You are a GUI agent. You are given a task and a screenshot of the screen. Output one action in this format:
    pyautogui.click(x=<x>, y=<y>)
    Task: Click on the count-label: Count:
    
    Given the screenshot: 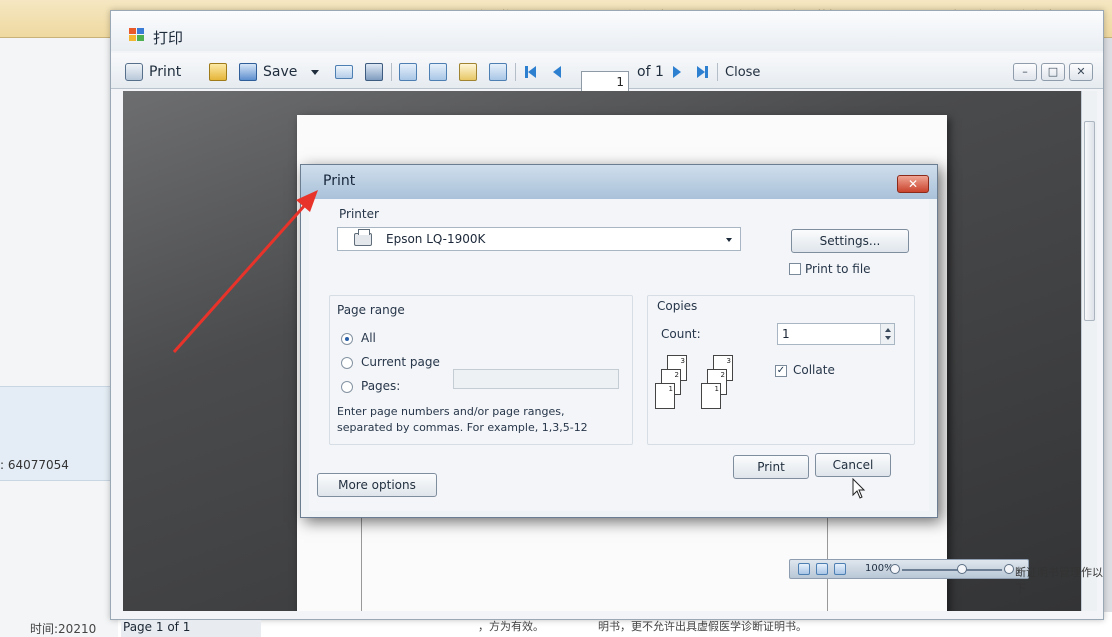 What is the action you would take?
    pyautogui.click(x=681, y=334)
    